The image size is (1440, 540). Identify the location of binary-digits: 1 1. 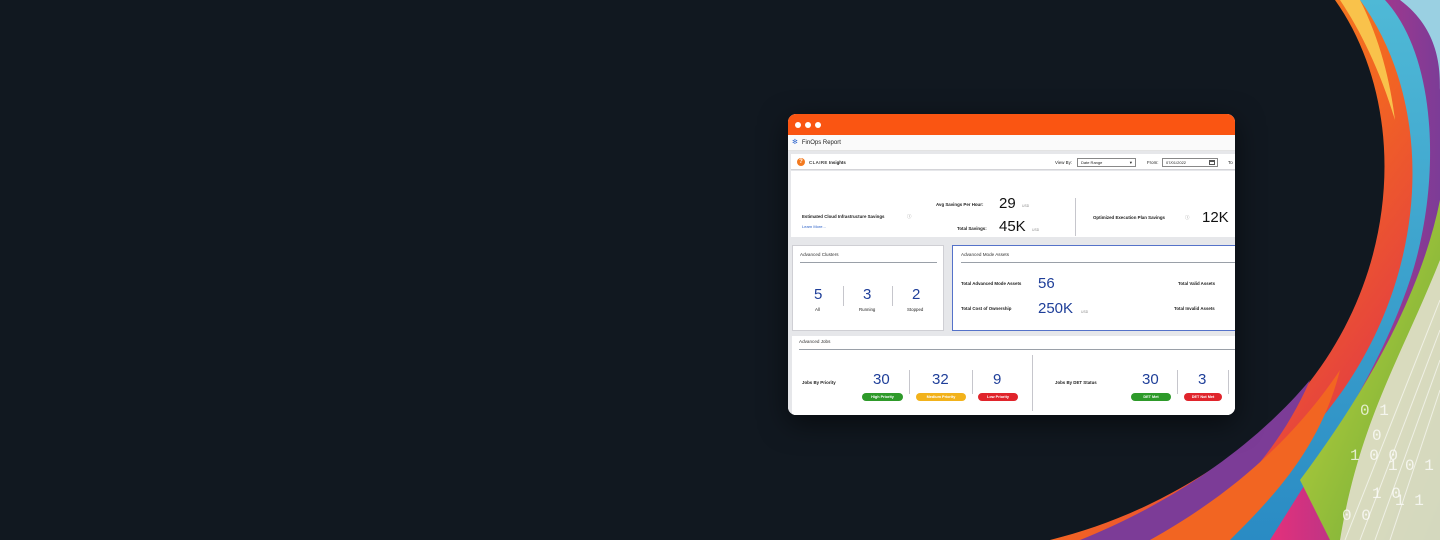
(1409, 501).